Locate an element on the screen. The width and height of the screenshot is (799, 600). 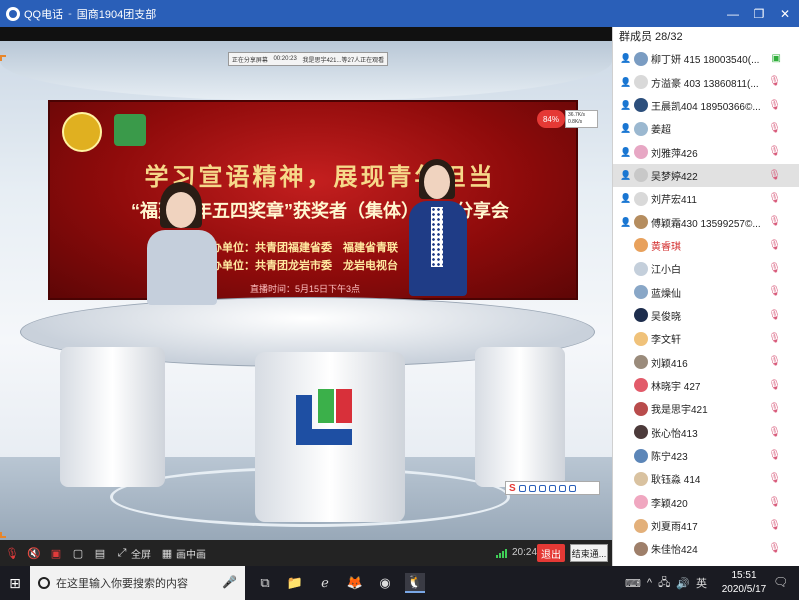
viewers-text: 我是思宇421...等27人正在观看 is located at coordinates (343, 60).